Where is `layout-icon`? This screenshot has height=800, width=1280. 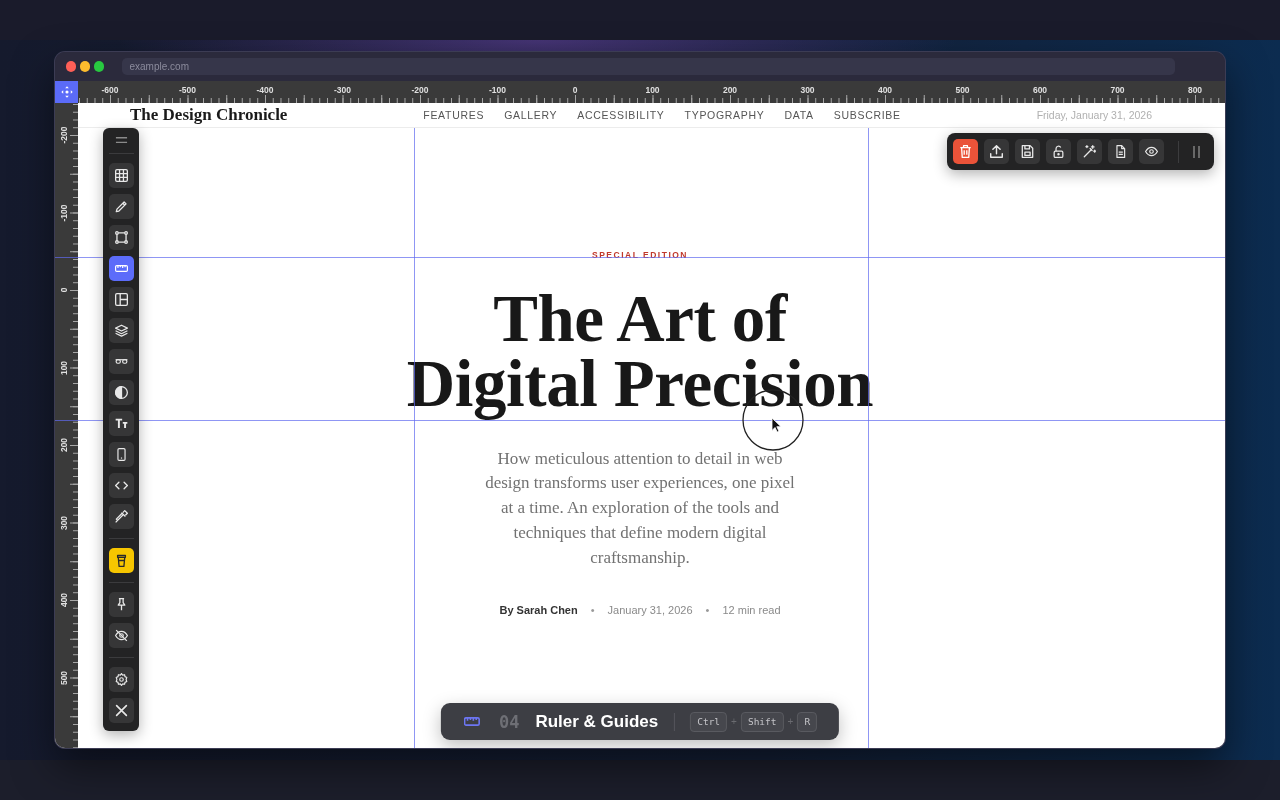
layout-icon is located at coordinates (121, 299).